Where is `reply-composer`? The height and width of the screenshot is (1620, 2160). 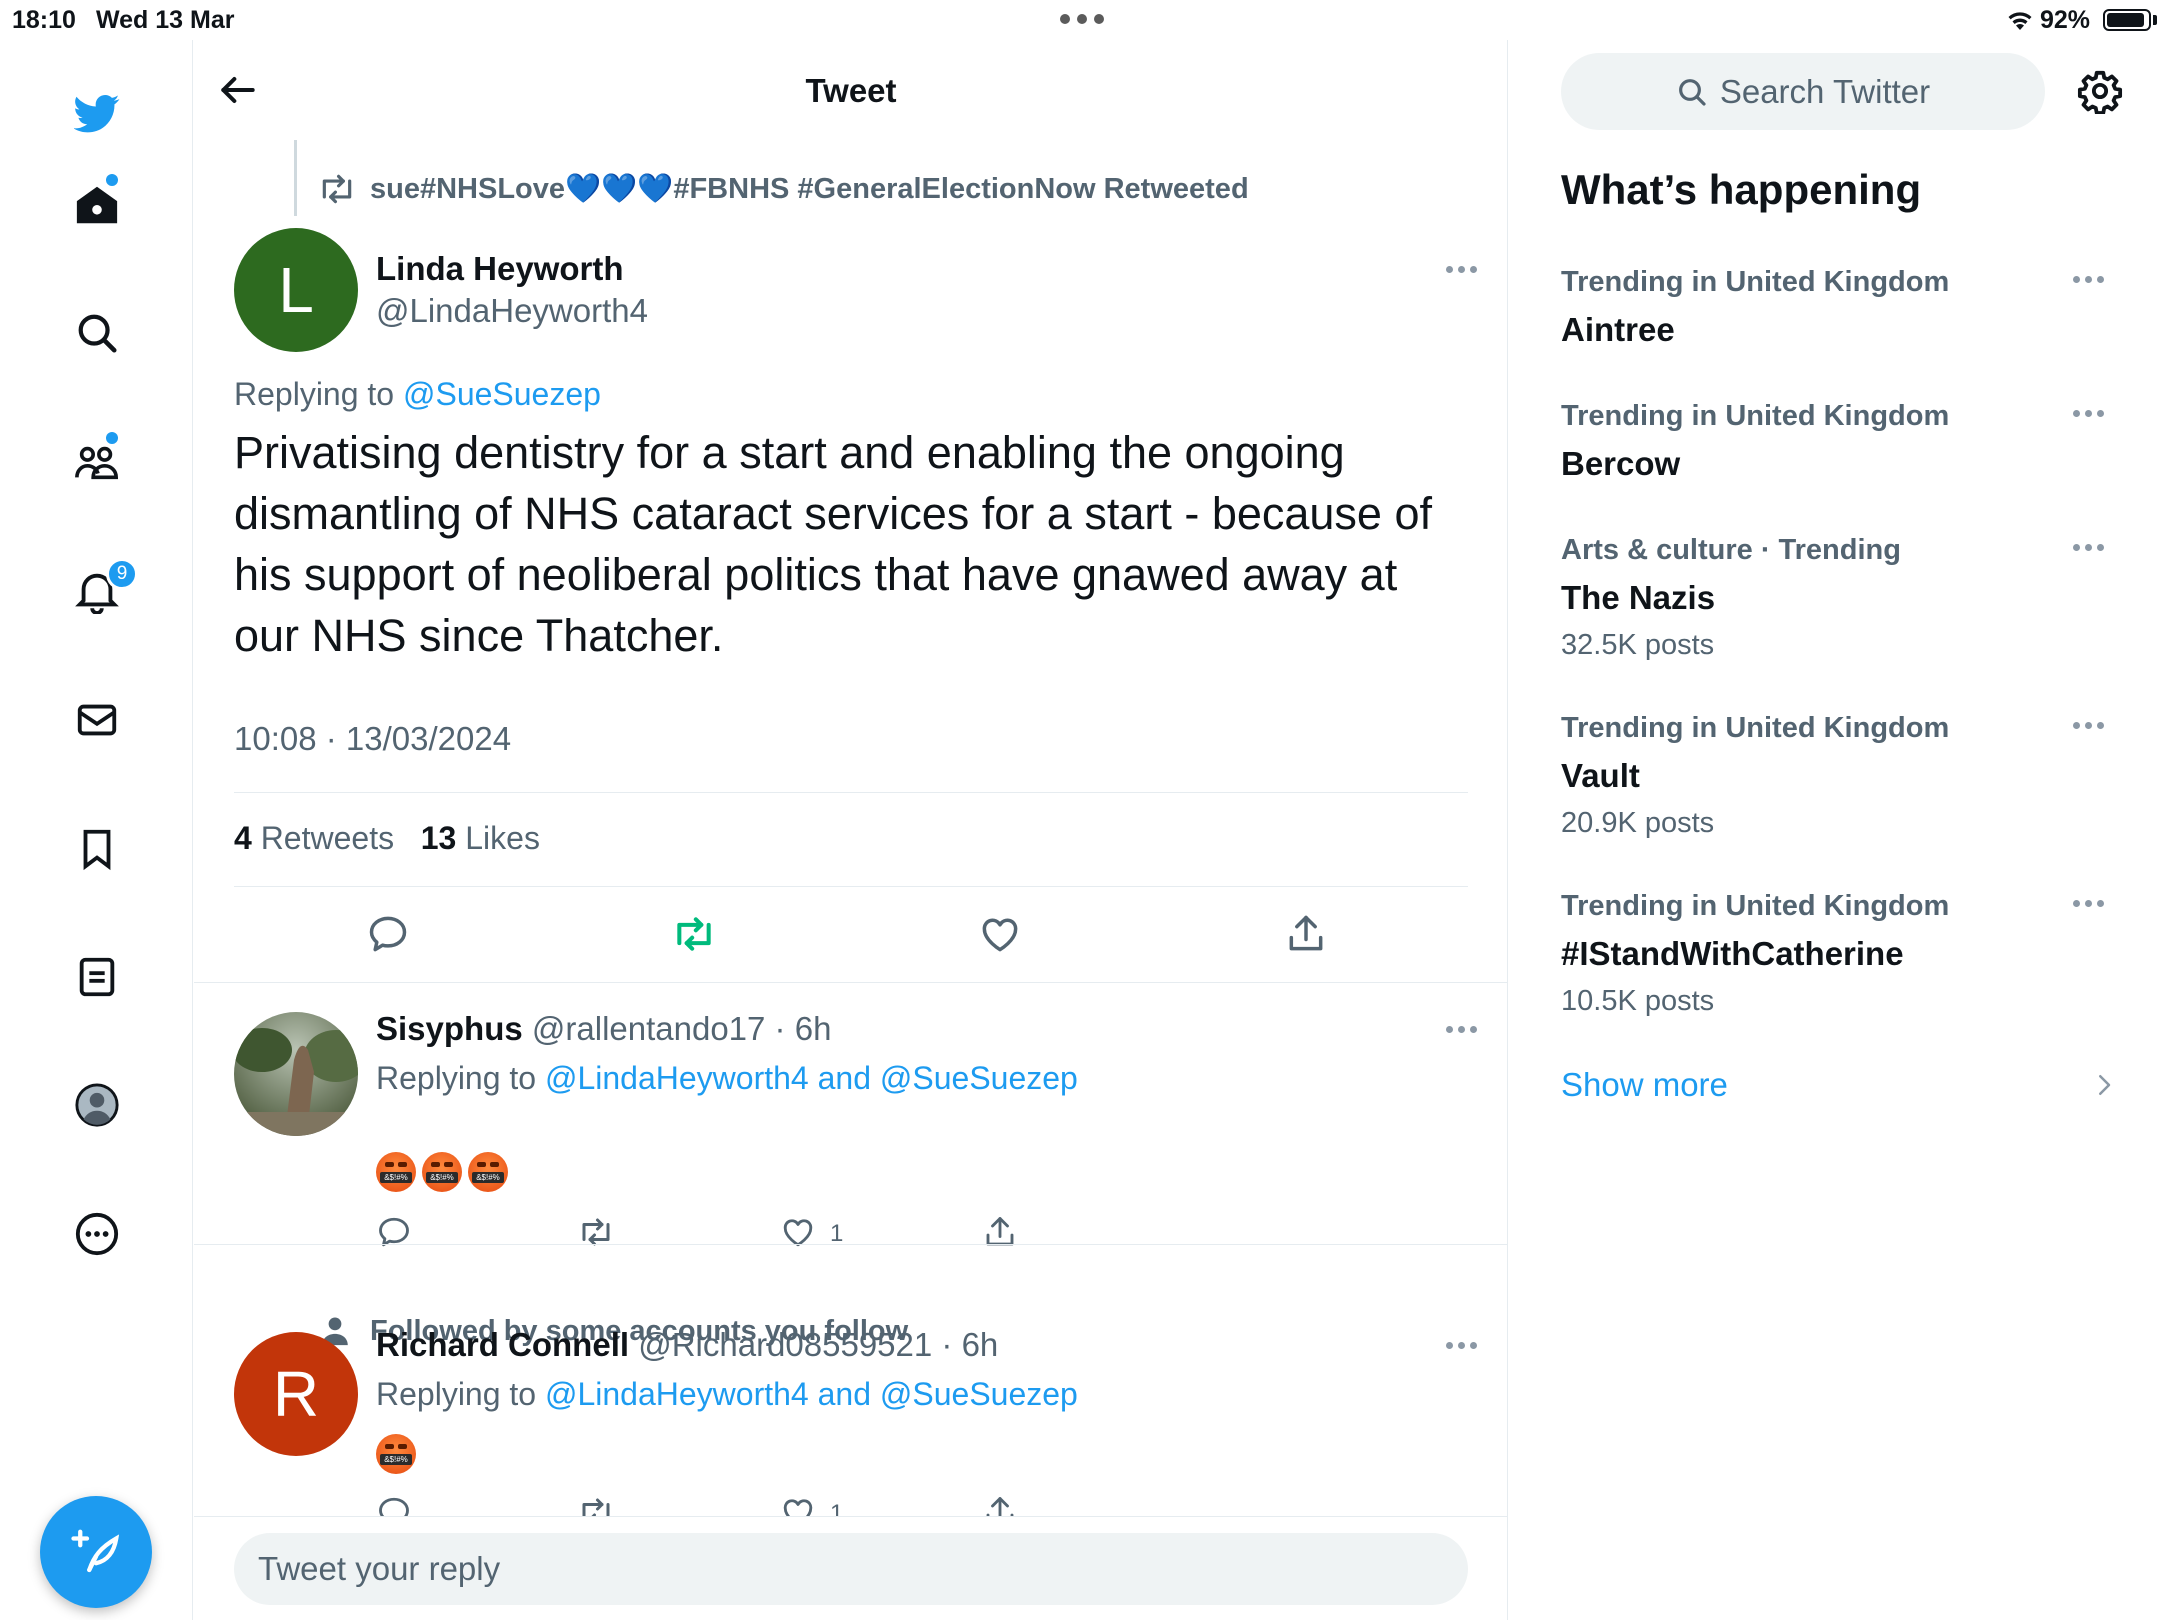 reply-composer is located at coordinates (850, 1568).